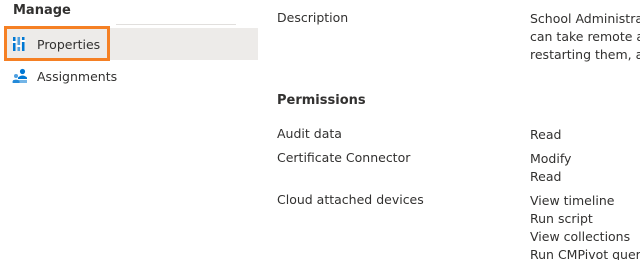  Describe the element at coordinates (585, 168) in the screenshot. I see `permission-values: Modify Read` at that location.